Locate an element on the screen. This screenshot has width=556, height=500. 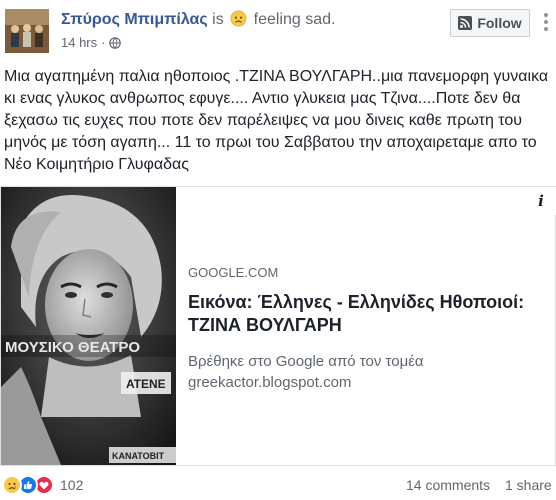
post-meta: 14 hrs · is located at coordinates (91, 42).